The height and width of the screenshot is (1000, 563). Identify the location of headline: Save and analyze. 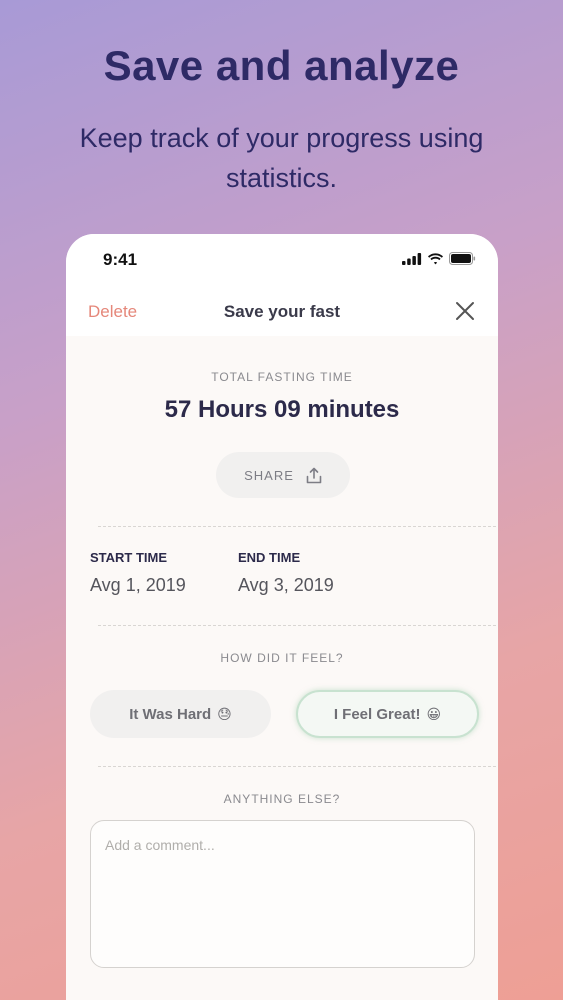
(281, 65).